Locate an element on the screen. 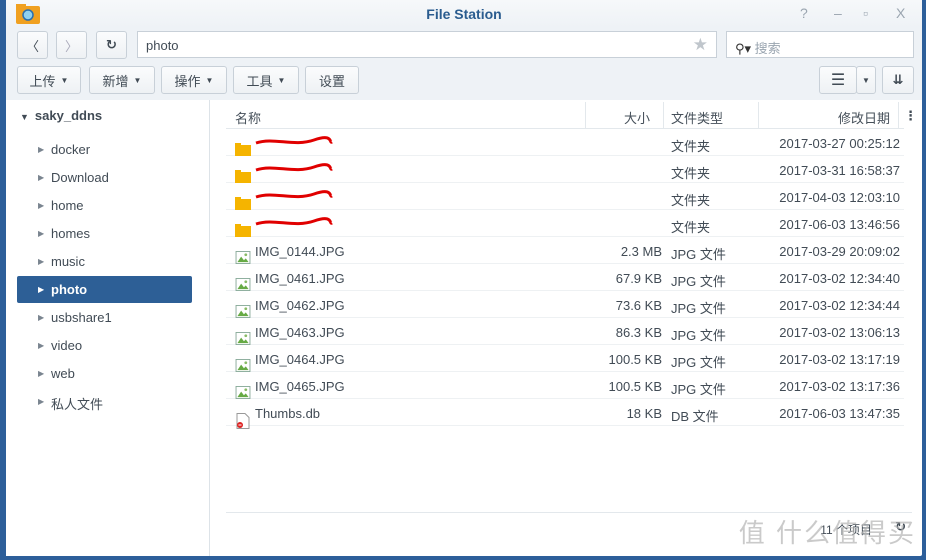 This screenshot has height=560, width=926. file-type: DB 文件 is located at coordinates (695, 416).